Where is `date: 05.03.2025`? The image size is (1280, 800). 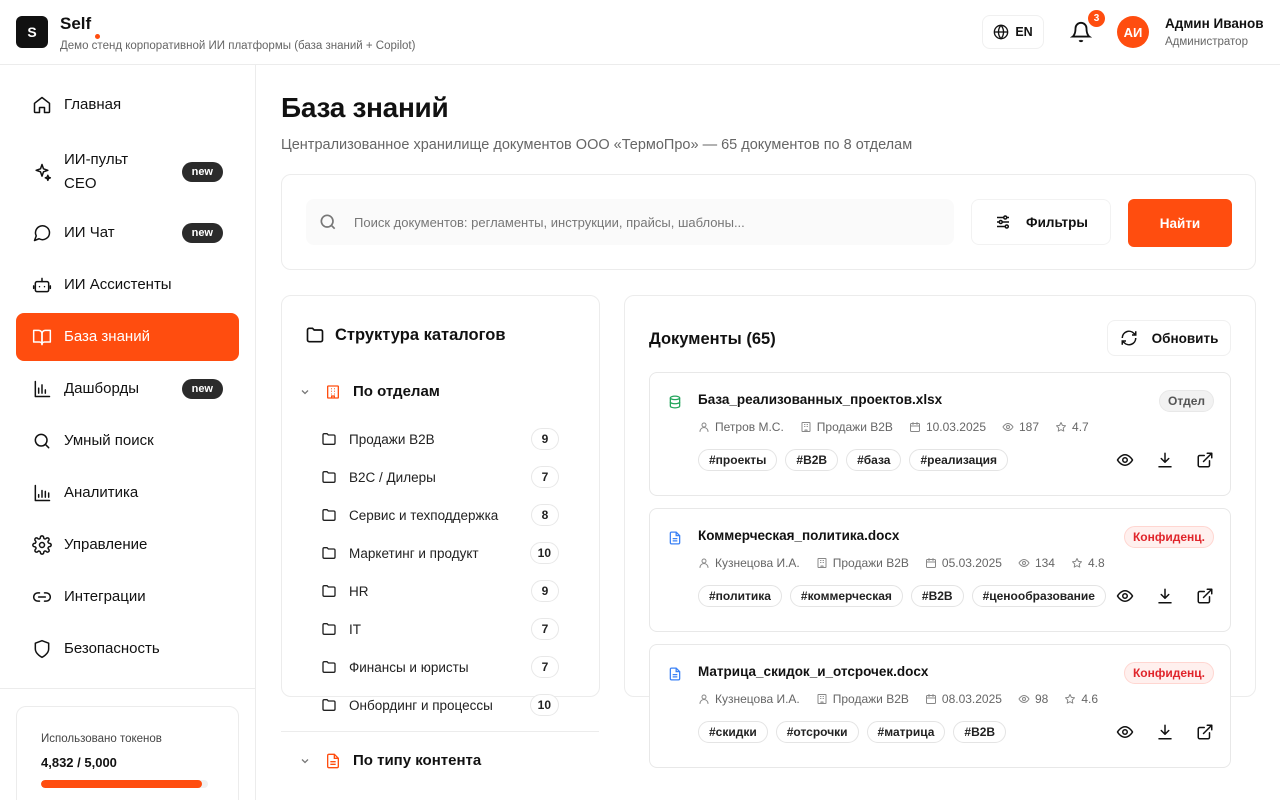 date: 05.03.2025 is located at coordinates (963, 563).